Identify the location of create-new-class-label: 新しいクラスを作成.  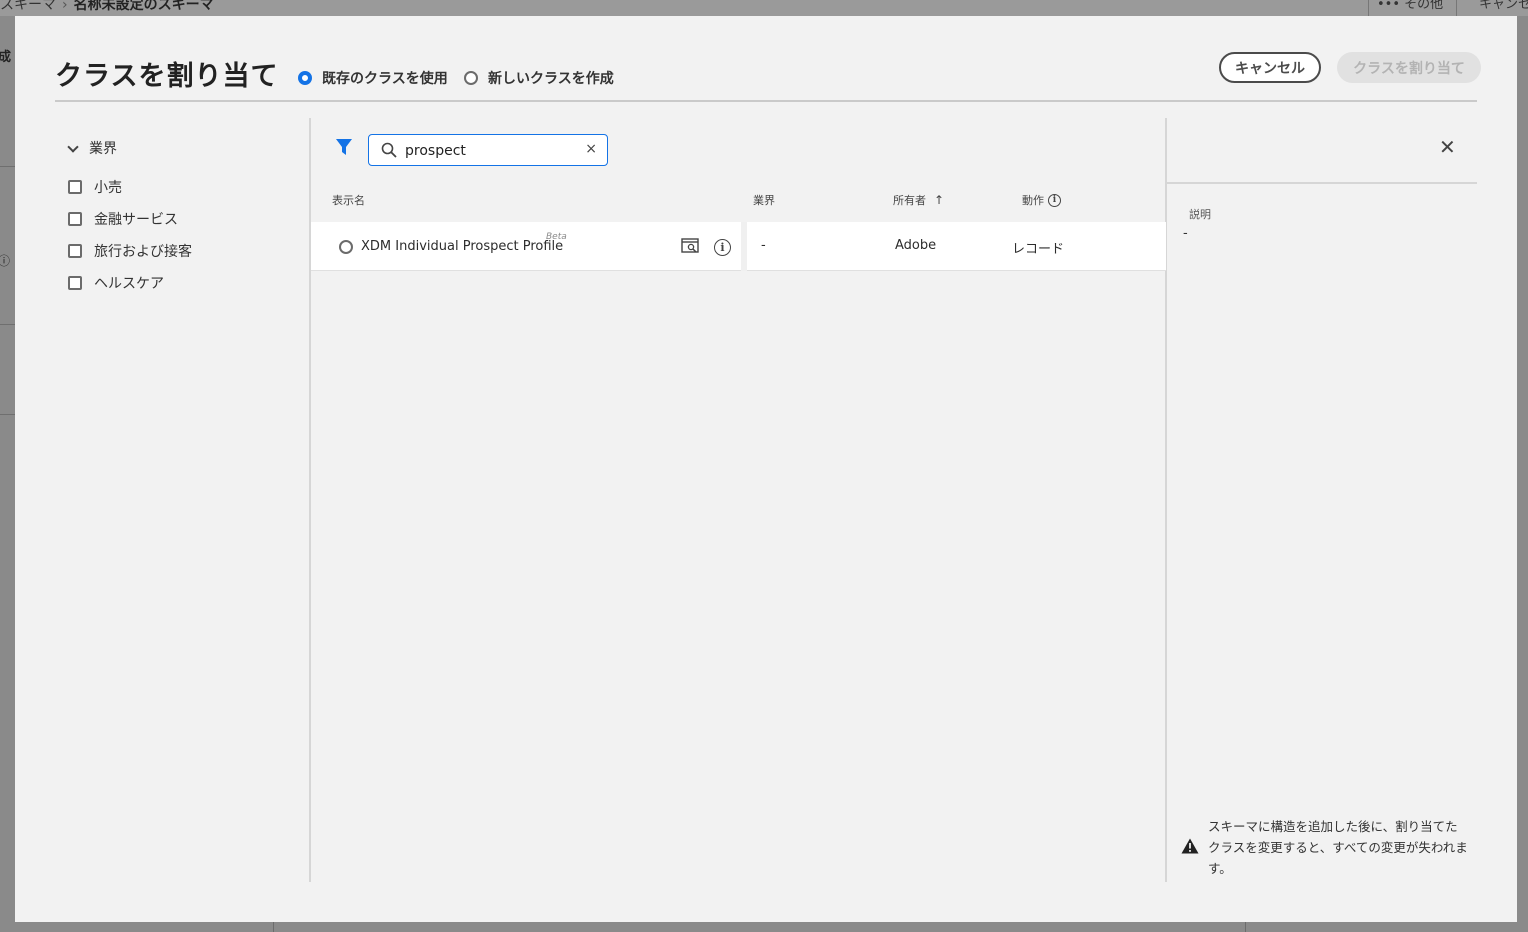
(551, 79).